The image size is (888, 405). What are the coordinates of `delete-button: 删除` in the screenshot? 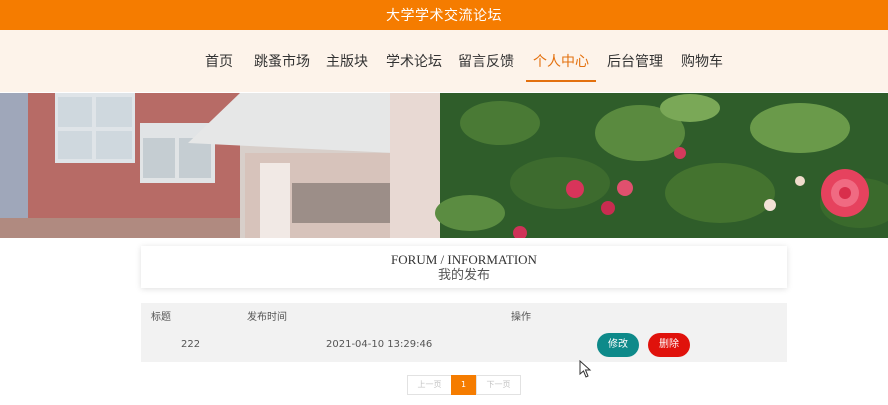 It's located at (669, 345).